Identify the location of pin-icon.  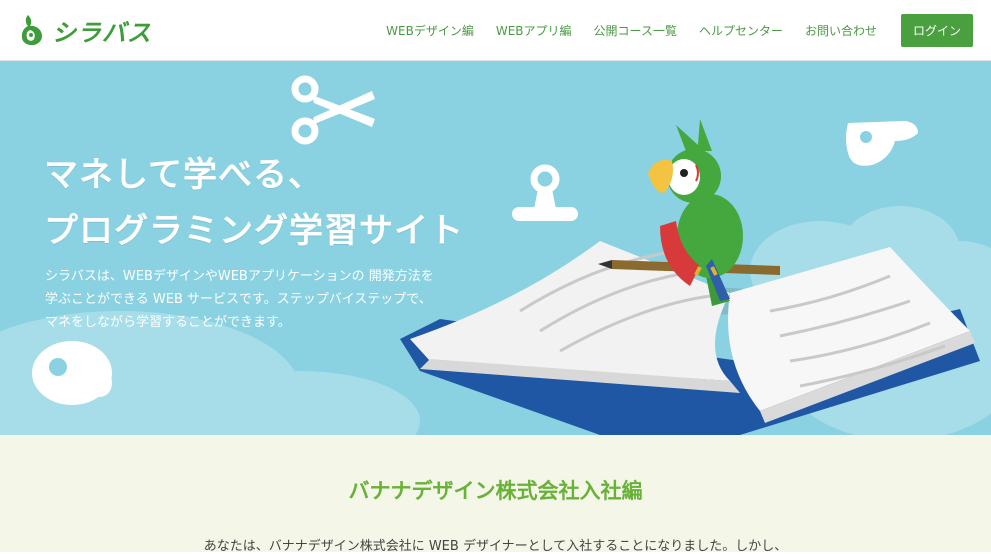
(545, 192).